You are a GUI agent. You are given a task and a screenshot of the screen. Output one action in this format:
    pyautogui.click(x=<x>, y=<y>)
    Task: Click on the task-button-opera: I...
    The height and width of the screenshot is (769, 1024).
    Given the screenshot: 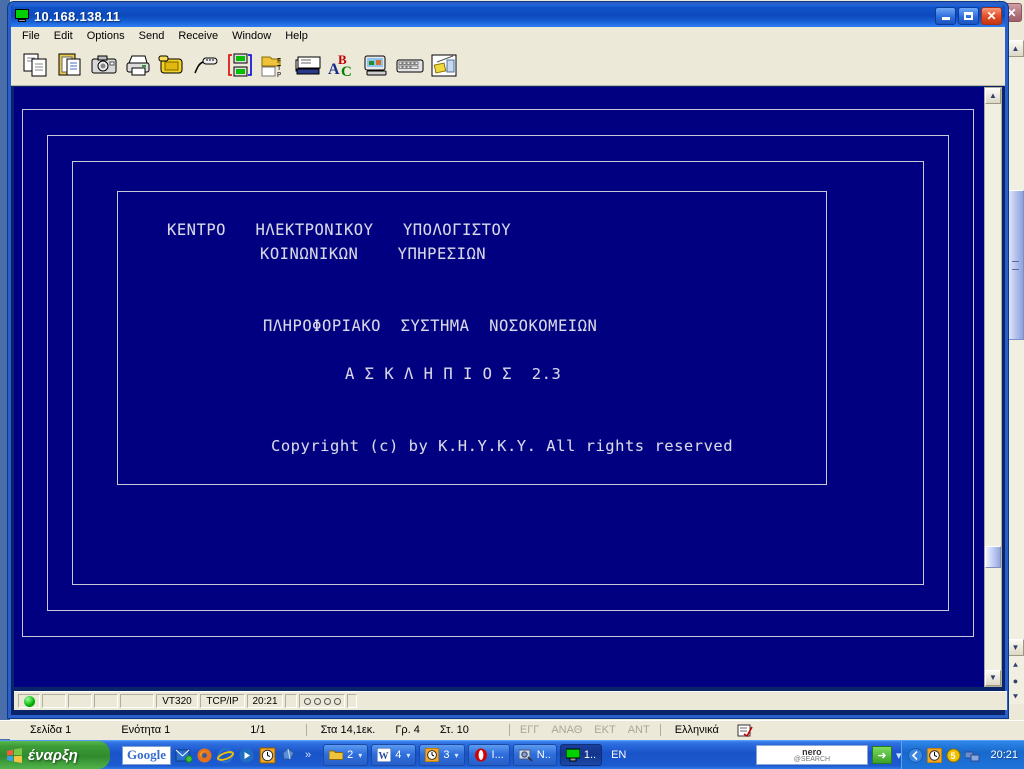 What is the action you would take?
    pyautogui.click(x=488, y=755)
    